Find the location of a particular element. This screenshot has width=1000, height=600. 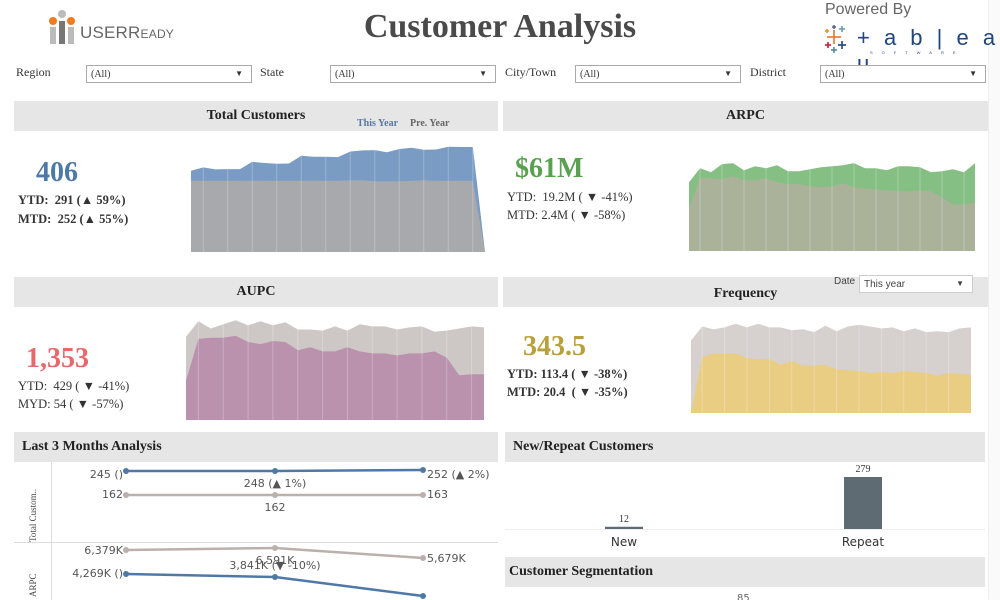

date-filter-value: This year is located at coordinates (885, 284).